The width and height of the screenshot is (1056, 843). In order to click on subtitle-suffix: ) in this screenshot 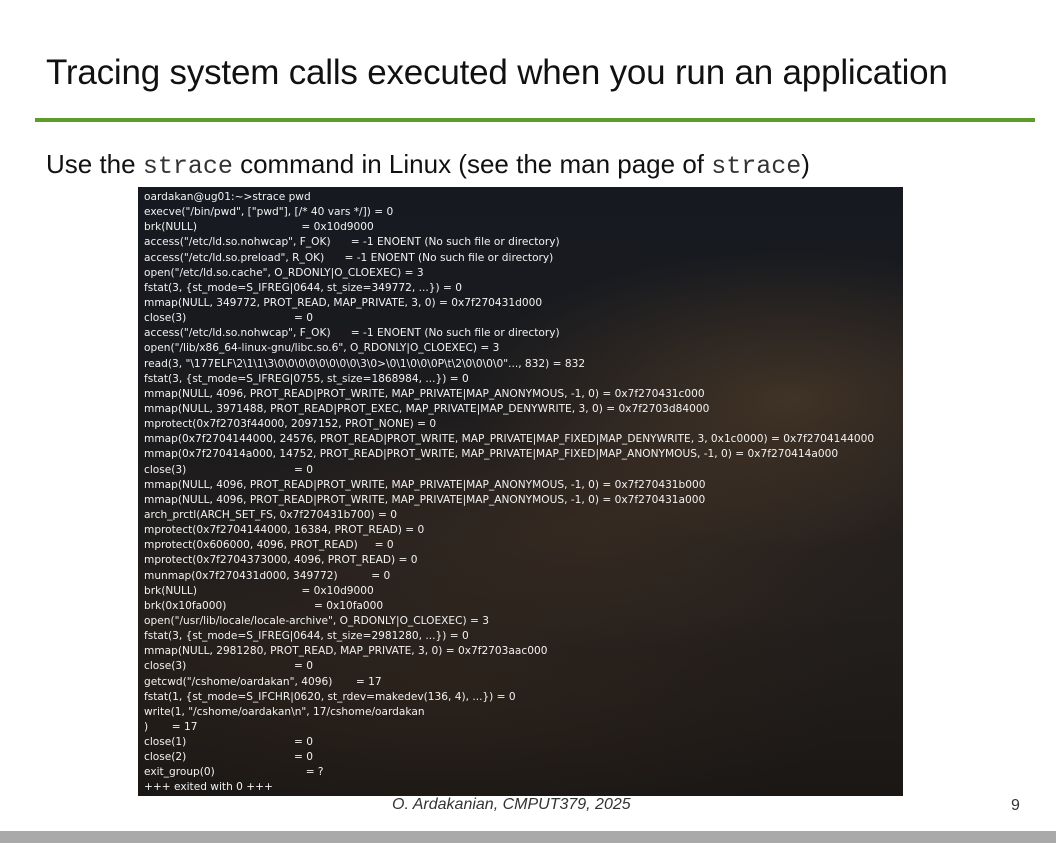, I will do `click(805, 164)`.